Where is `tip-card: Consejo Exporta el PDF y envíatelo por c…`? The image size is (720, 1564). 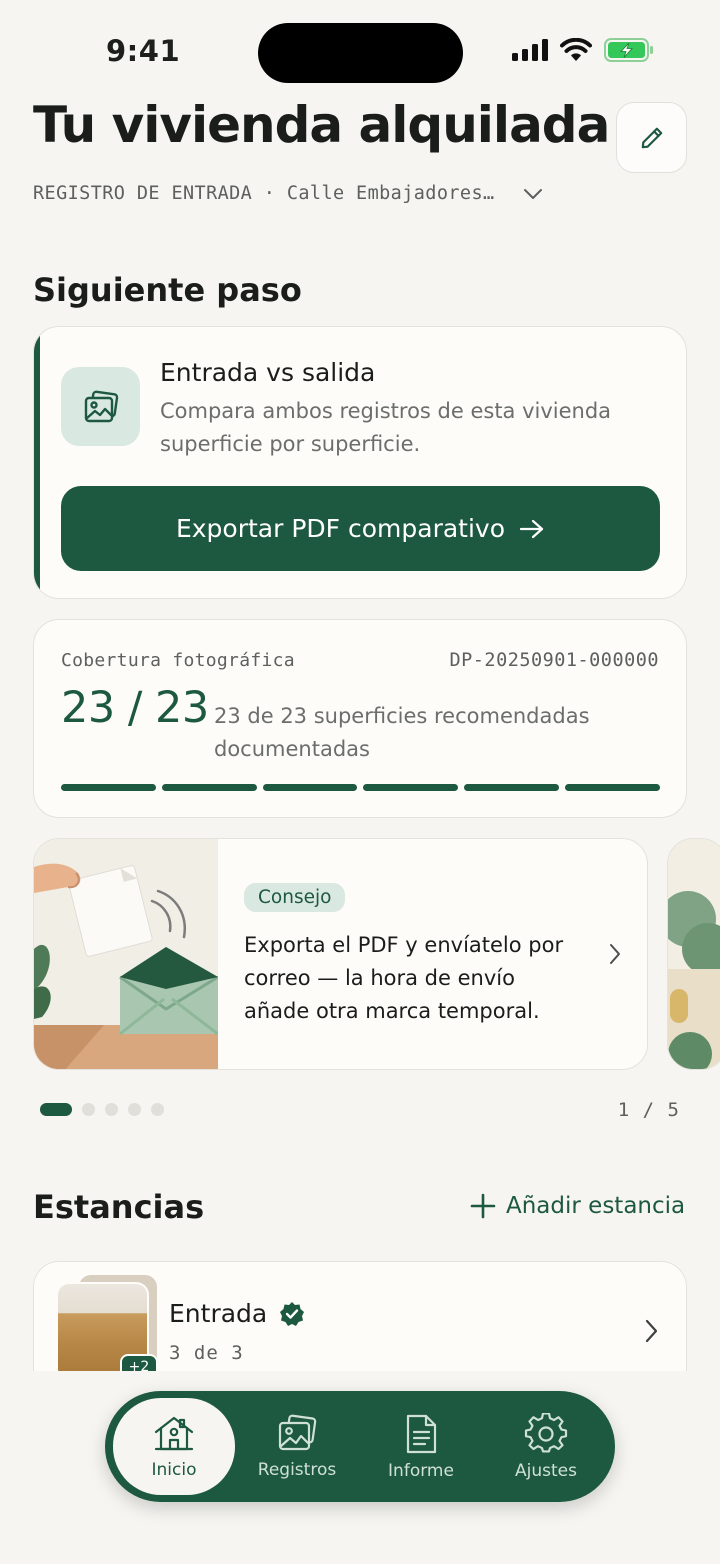
tip-card: Consejo Exporta el PDF y envíatelo por c… is located at coordinates (340, 954).